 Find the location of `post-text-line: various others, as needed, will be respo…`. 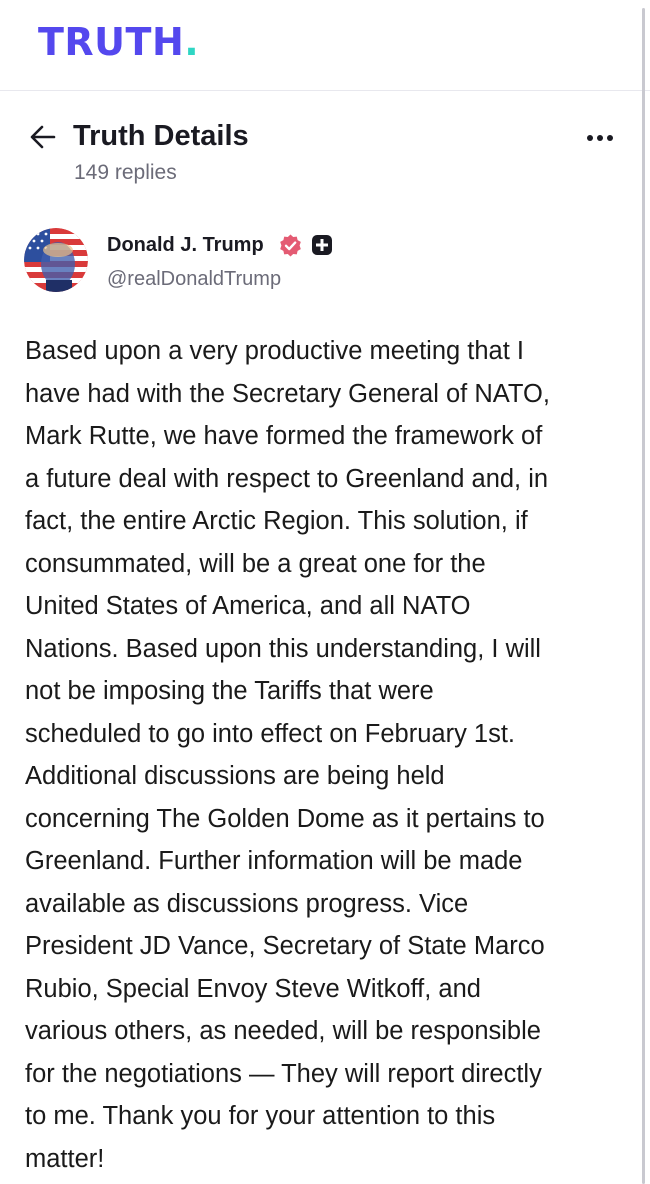

post-text-line: various others, as needed, will be respo… is located at coordinates (283, 1031).